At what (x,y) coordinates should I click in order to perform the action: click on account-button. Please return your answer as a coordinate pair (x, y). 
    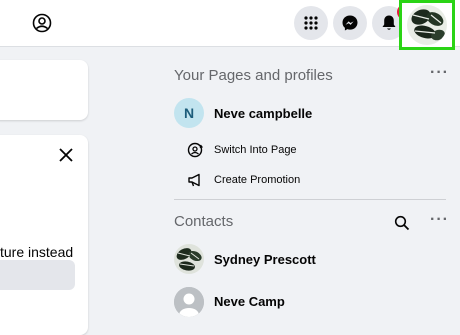
    Looking at the image, I should click on (427, 25).